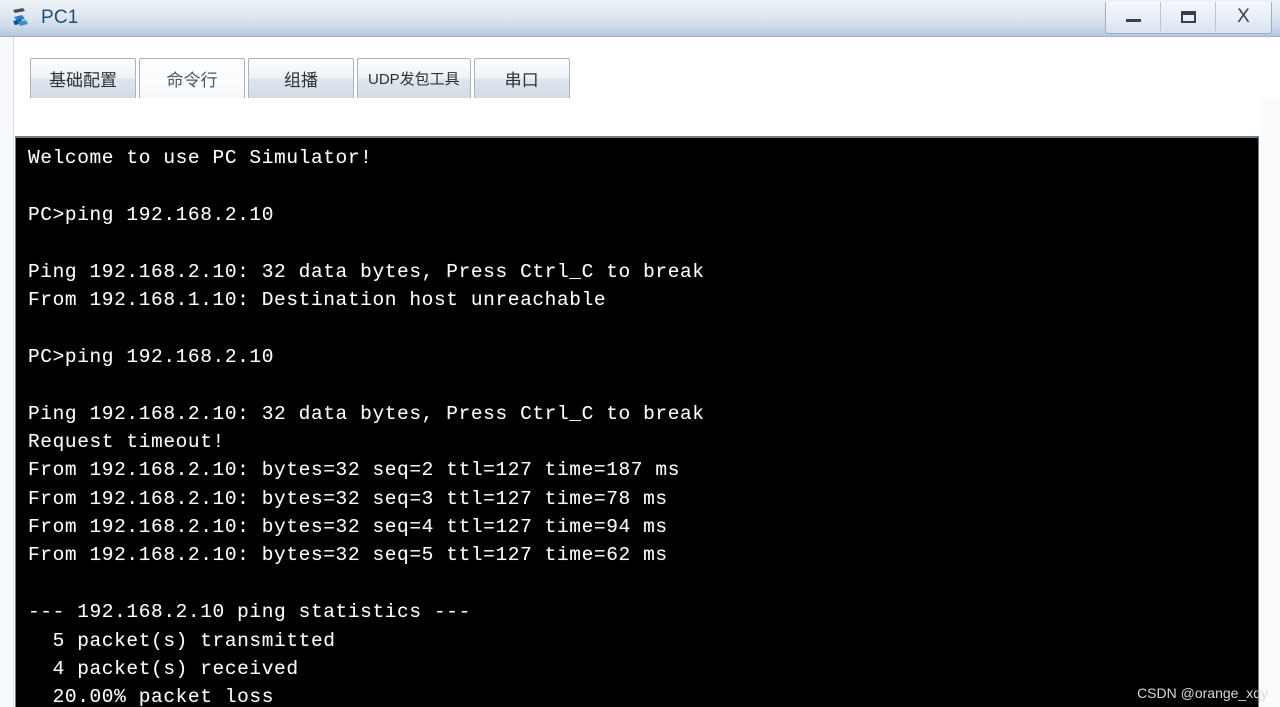 This screenshot has width=1280, height=707. I want to click on maximize-button, so click(1188, 16).